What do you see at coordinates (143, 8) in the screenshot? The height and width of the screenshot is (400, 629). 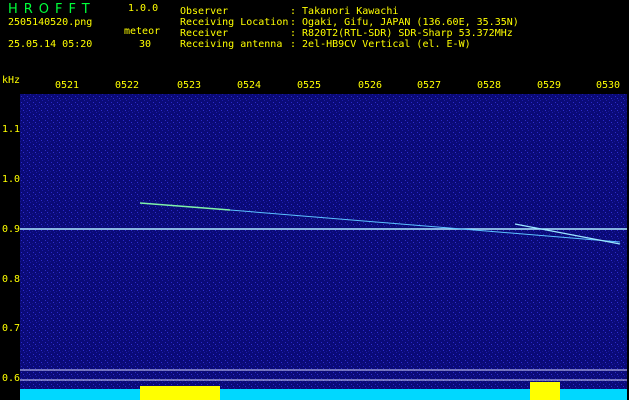 I see `app-version: 1.0.0` at bounding box center [143, 8].